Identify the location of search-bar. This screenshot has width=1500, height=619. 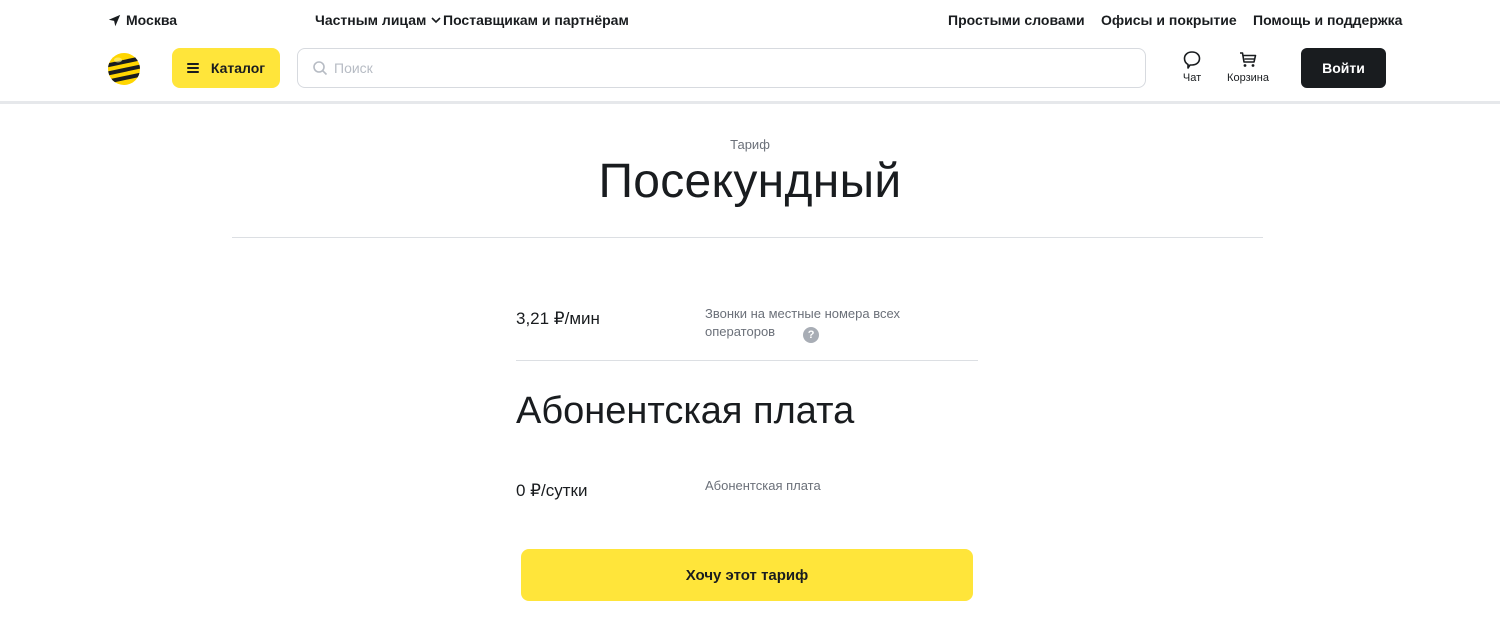
(721, 68).